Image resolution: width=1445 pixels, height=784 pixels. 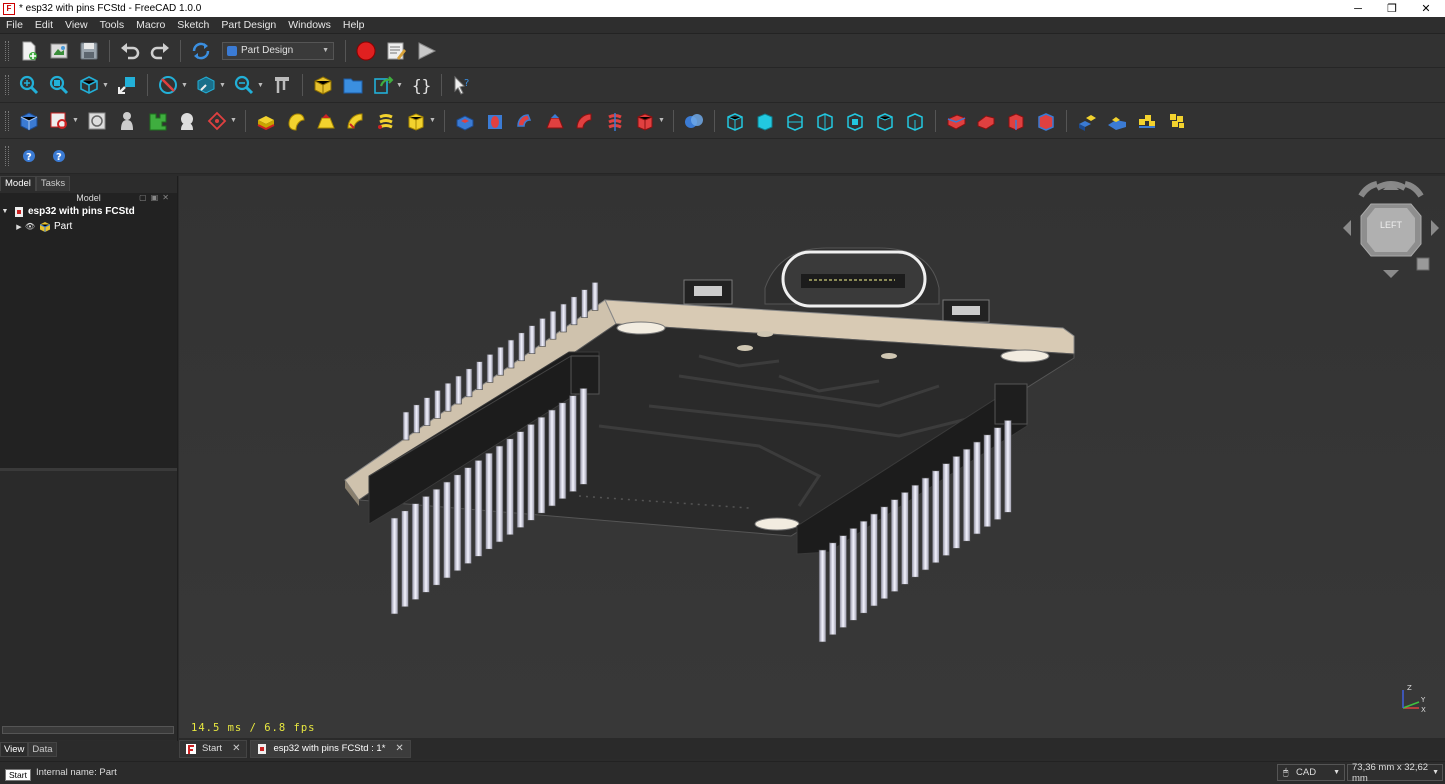 What do you see at coordinates (88, 730) in the screenshot?
I see `horizontal-scrollbar` at bounding box center [88, 730].